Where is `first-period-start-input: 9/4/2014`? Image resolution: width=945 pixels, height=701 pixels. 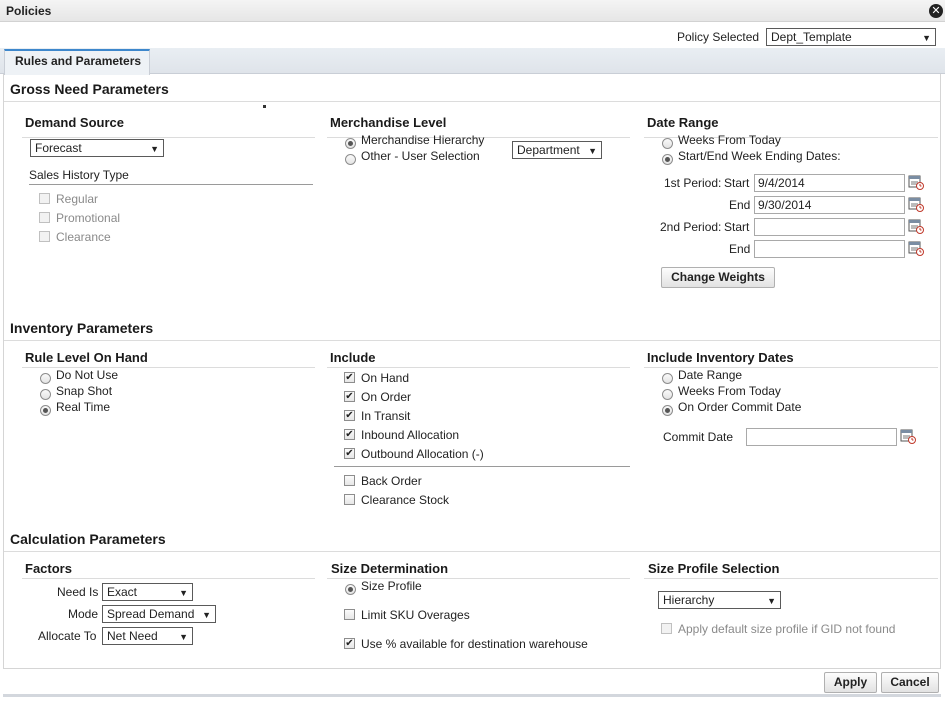
first-period-start-input: 9/4/2014 is located at coordinates (829, 183).